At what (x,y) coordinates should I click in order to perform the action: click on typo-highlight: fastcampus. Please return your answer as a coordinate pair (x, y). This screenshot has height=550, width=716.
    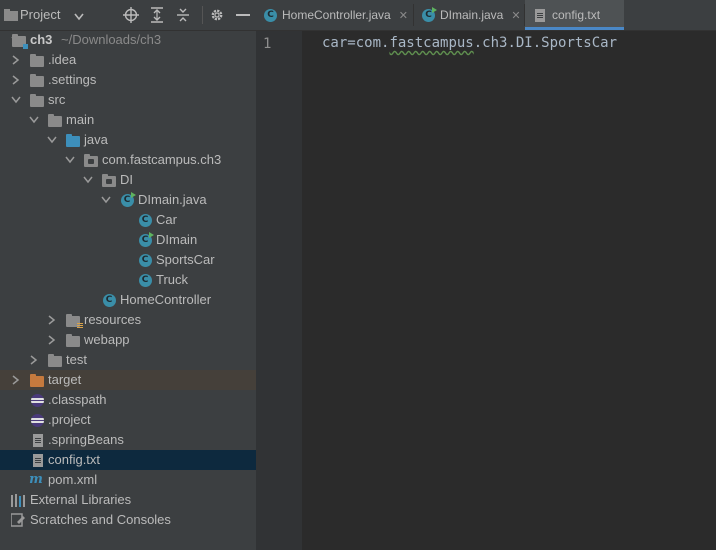
    Looking at the image, I should click on (431, 43).